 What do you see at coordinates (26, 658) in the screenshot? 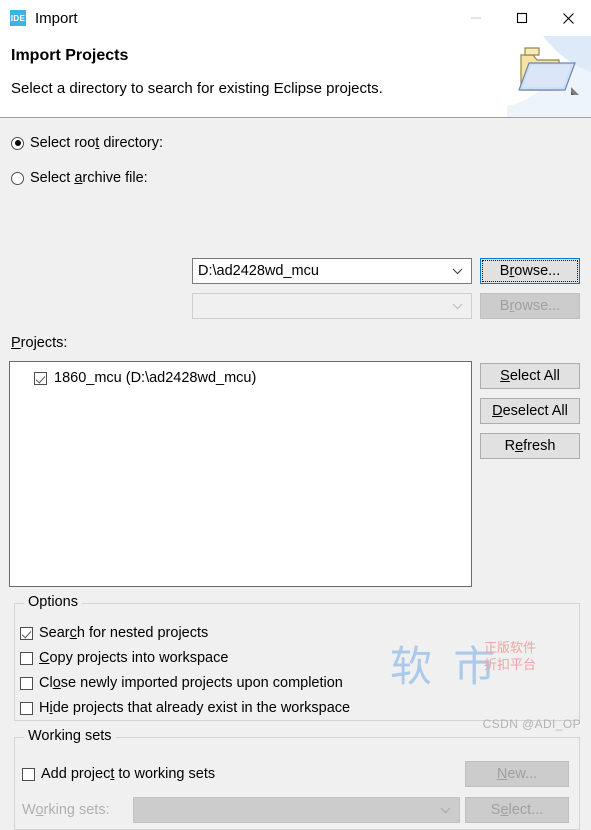
I see `copy-projects-checkbox` at bounding box center [26, 658].